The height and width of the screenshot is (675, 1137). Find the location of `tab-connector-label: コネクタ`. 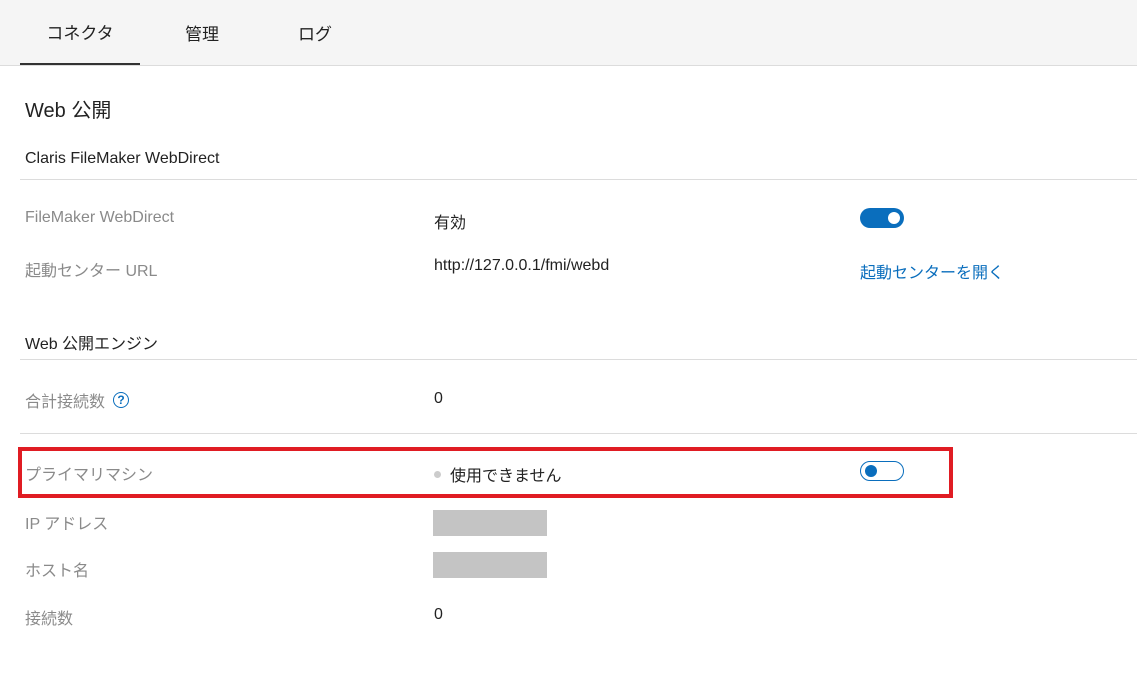

tab-connector-label: コネクタ is located at coordinates (80, 33).